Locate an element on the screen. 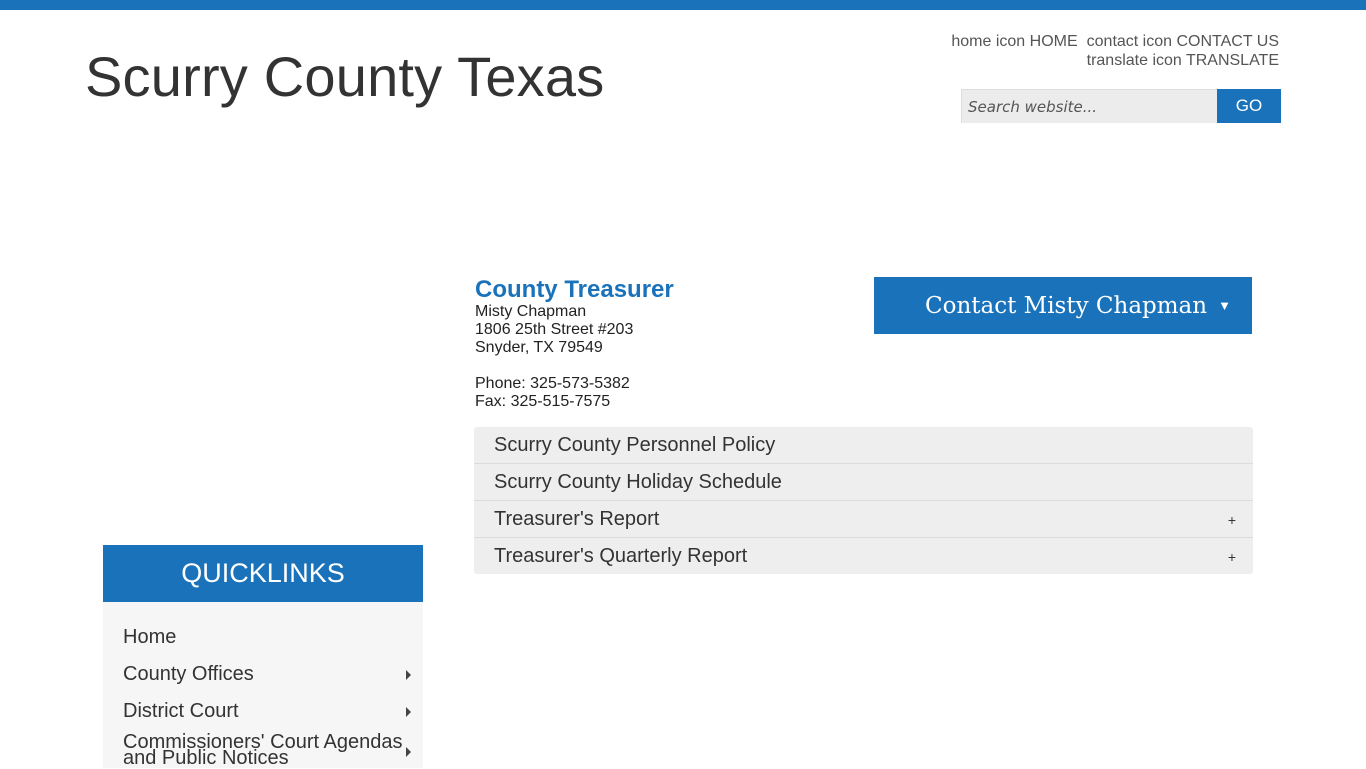  contact-us-link: contact icon CONTACT US is located at coordinates (1183, 41).